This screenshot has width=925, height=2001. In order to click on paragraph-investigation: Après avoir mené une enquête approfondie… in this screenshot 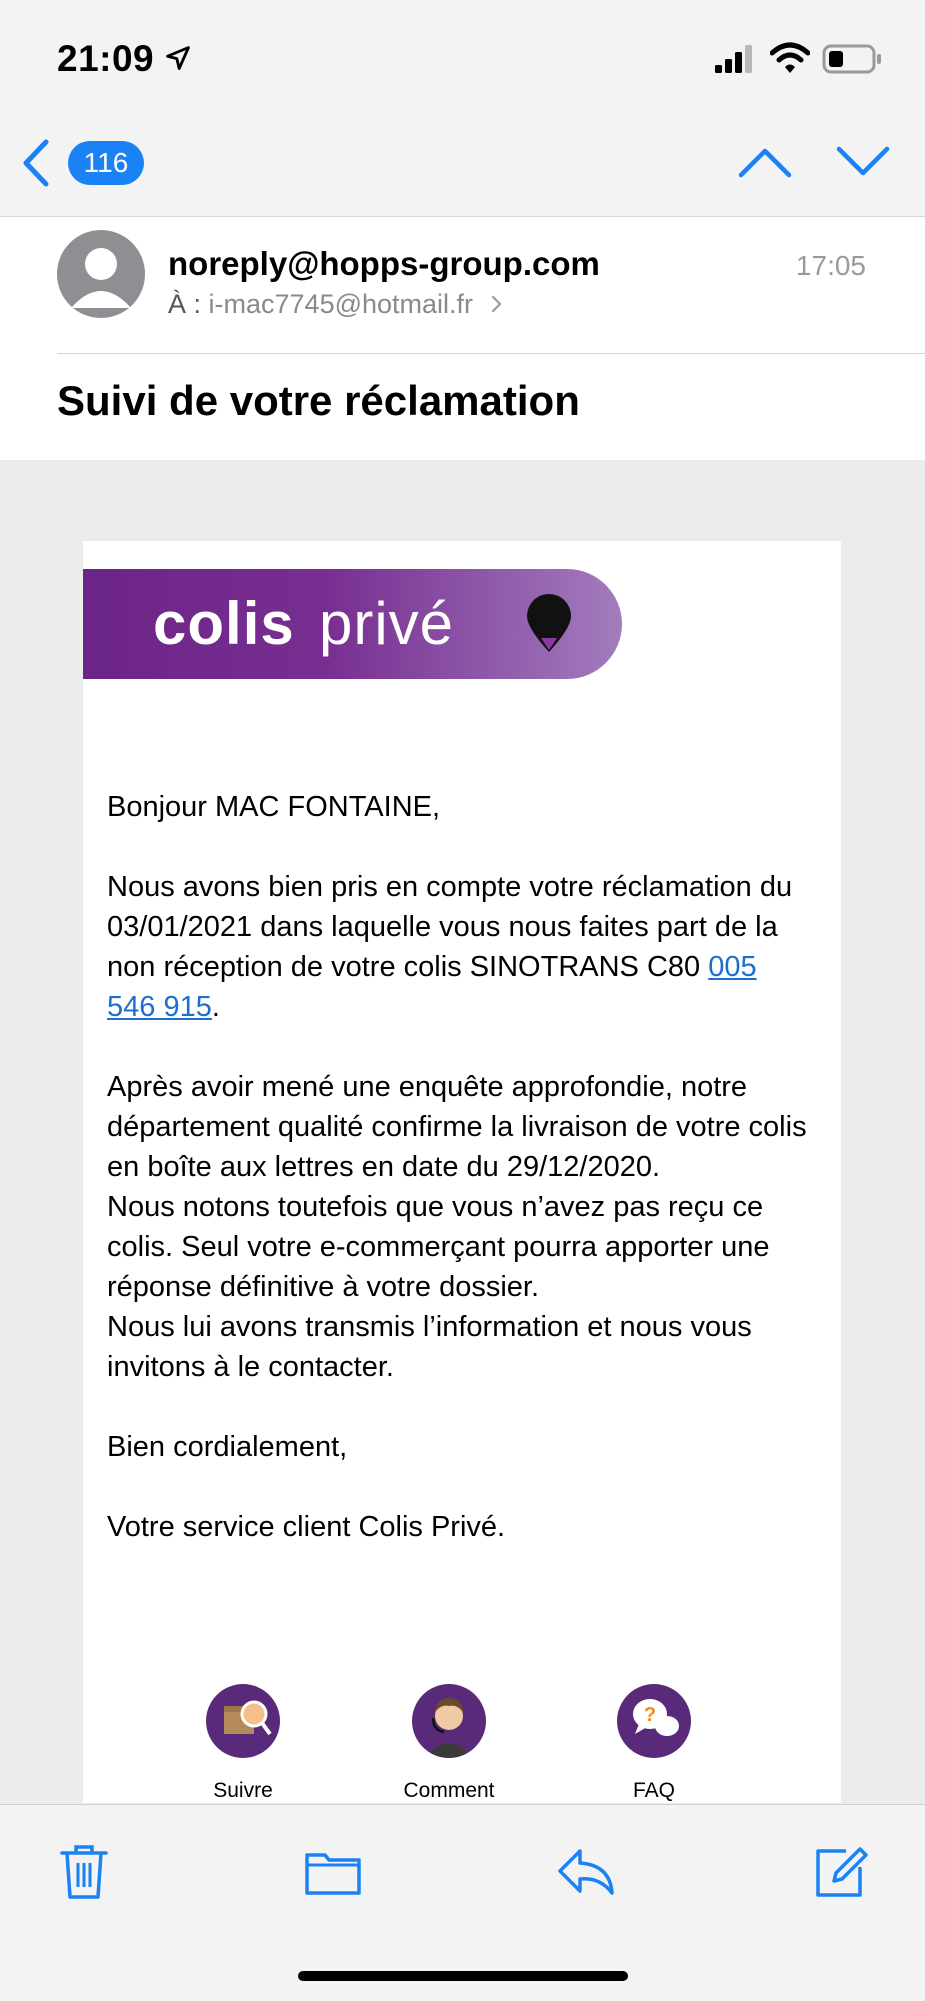, I will do `click(457, 1227)`.